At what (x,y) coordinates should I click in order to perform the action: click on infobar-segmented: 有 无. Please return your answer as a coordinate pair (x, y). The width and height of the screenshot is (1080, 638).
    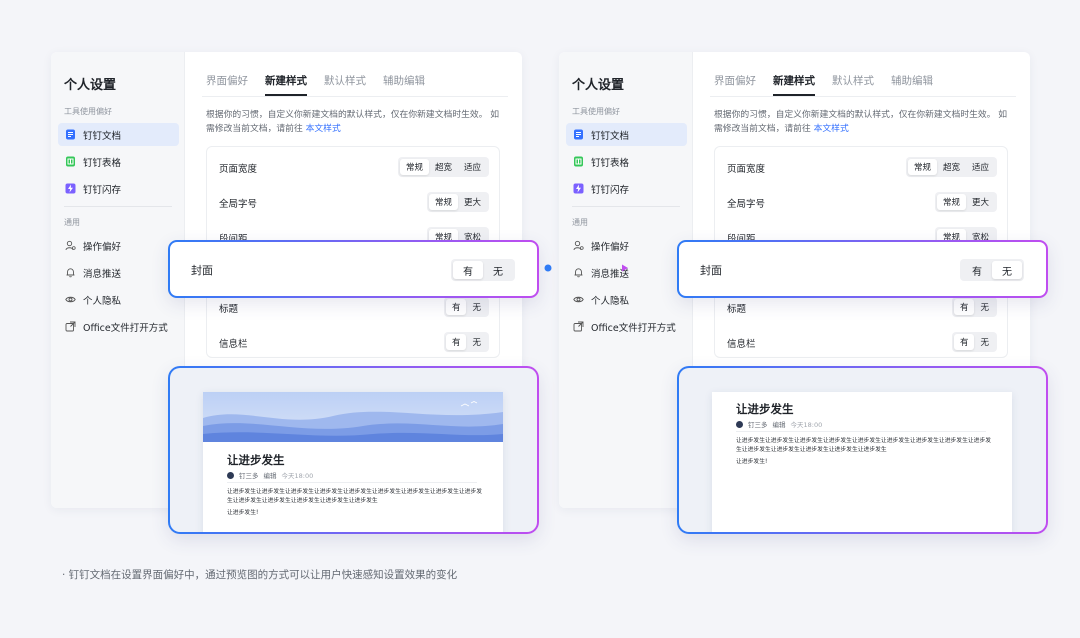
    Looking at the image, I should click on (974, 342).